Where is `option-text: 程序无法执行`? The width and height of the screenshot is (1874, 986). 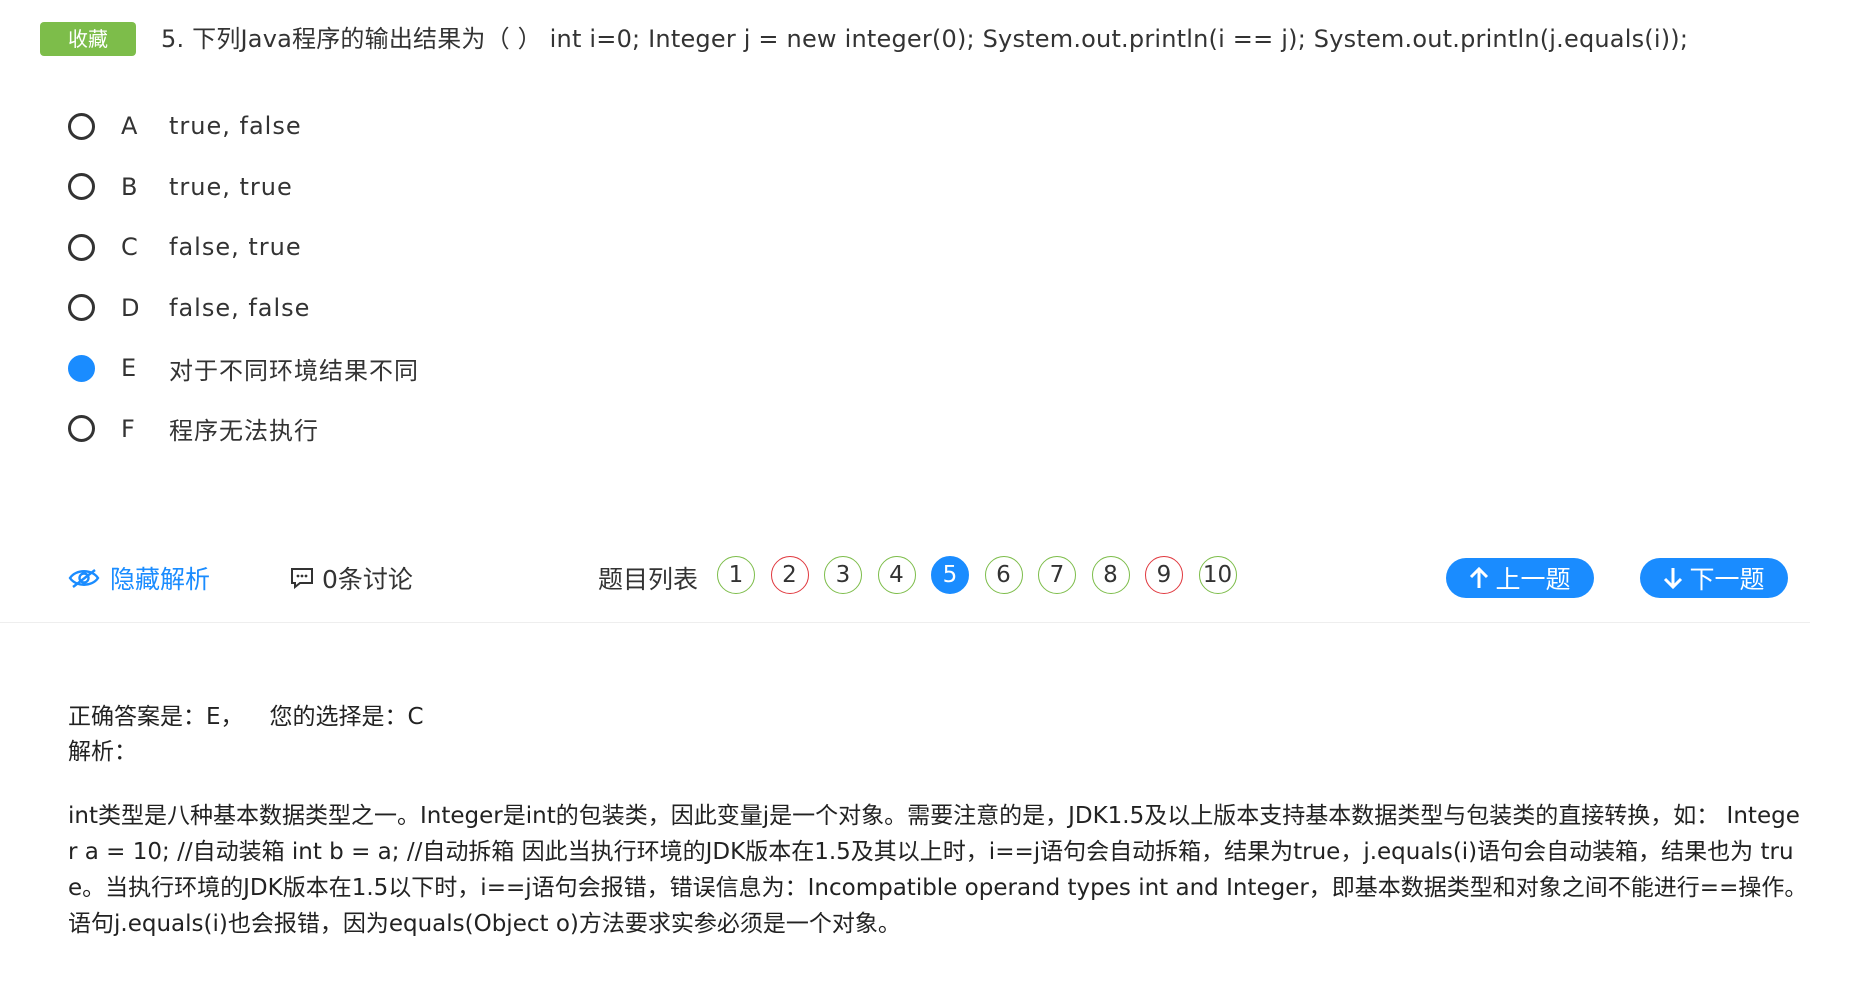 option-text: 程序无法执行 is located at coordinates (244, 431).